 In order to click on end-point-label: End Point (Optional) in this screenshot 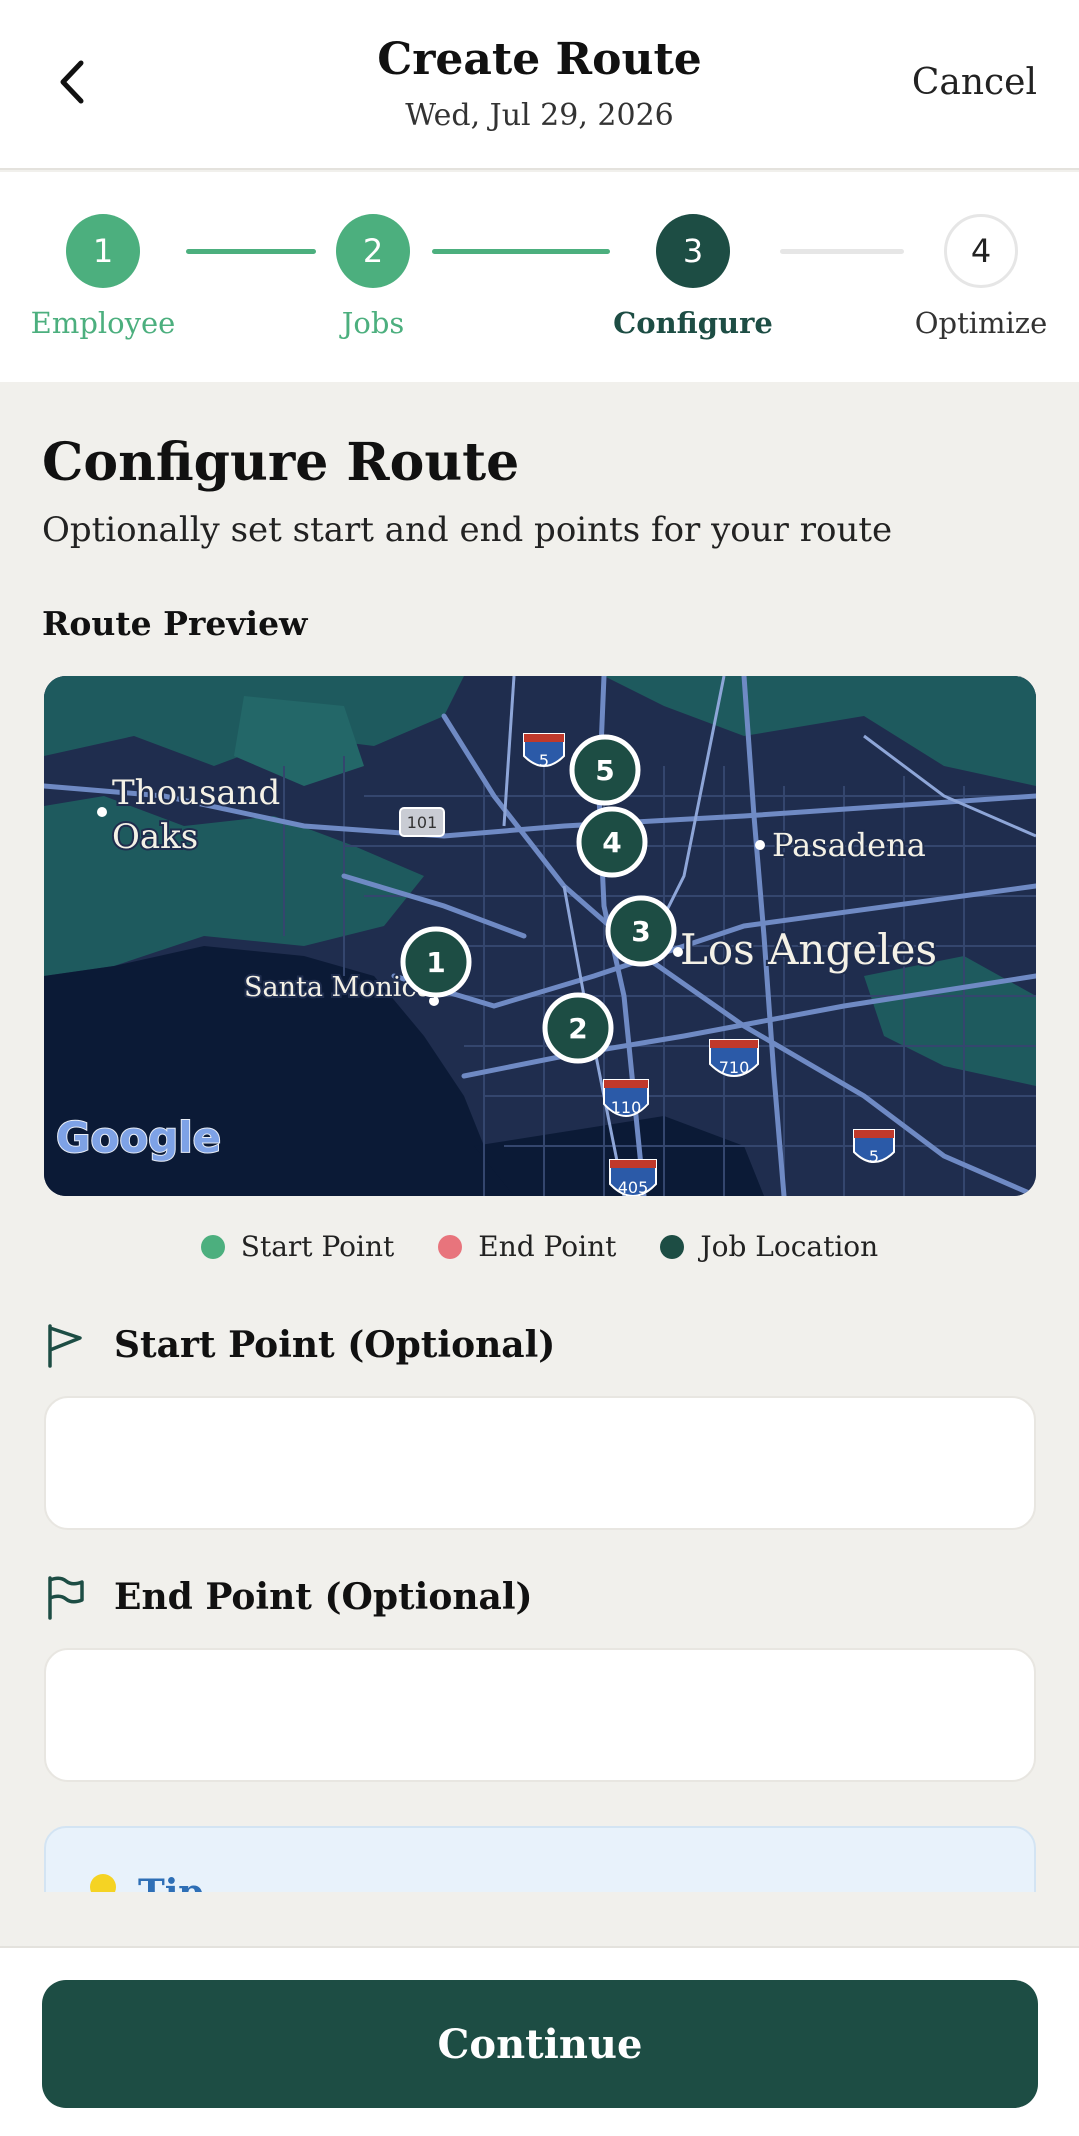, I will do `click(287, 1597)`.